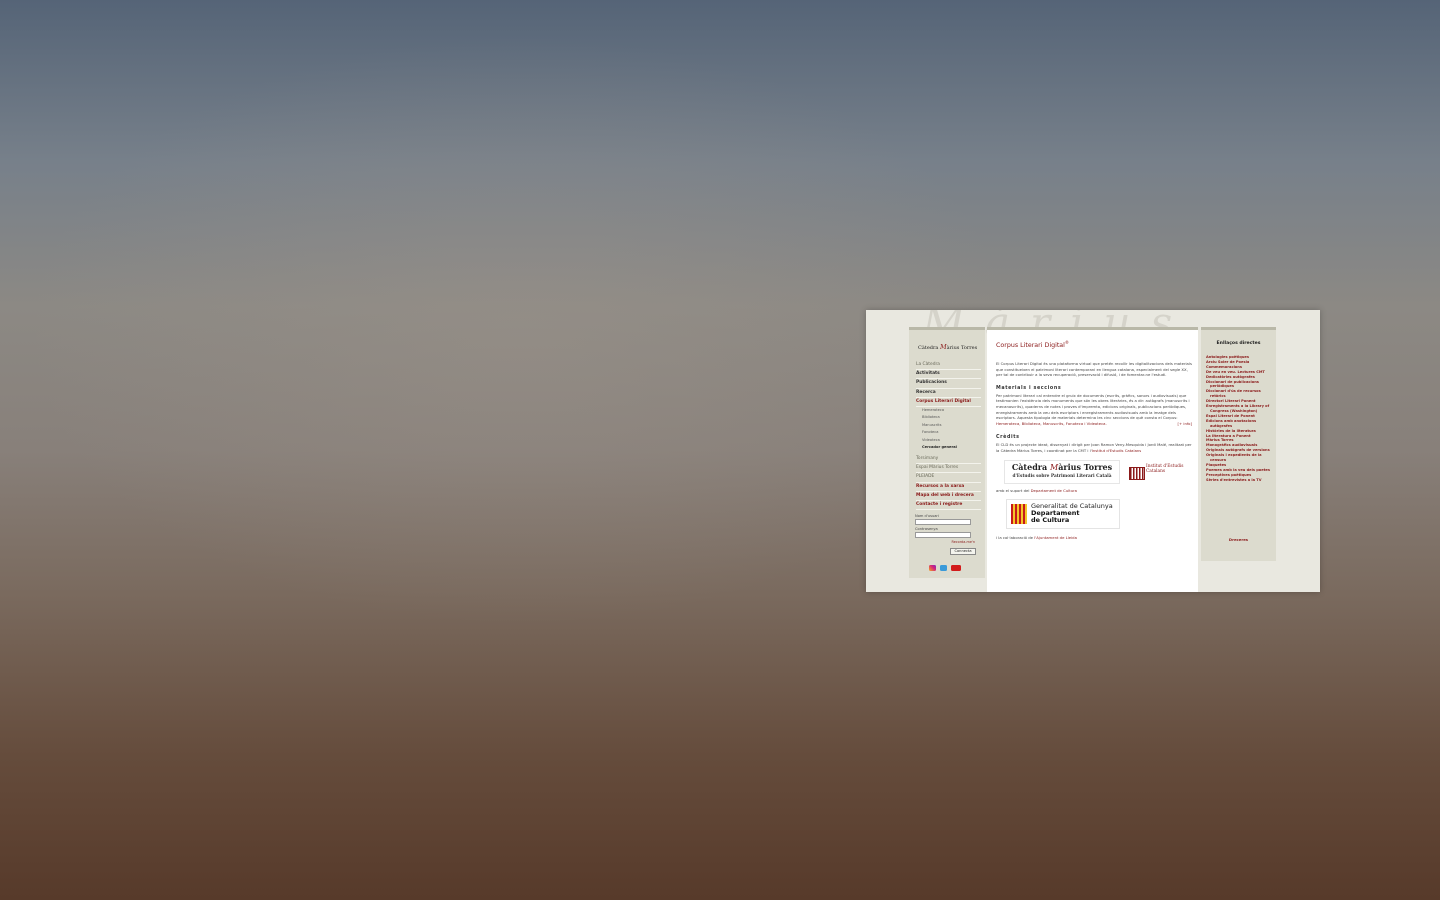 Image resolution: width=1440 pixels, height=900 pixels. I want to click on shortcuts-link: Dreceres, so click(1238, 539).